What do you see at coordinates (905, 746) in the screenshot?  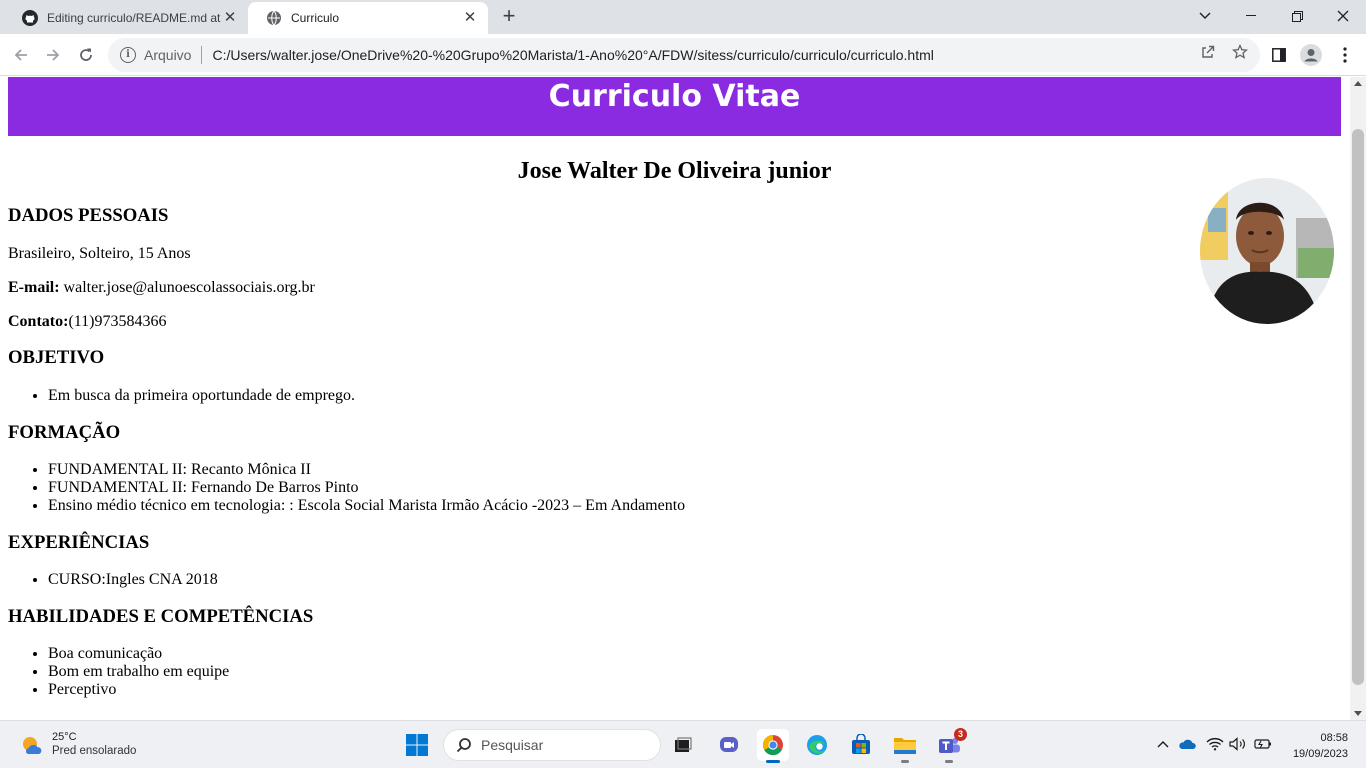 I see `file-explorer-icon` at bounding box center [905, 746].